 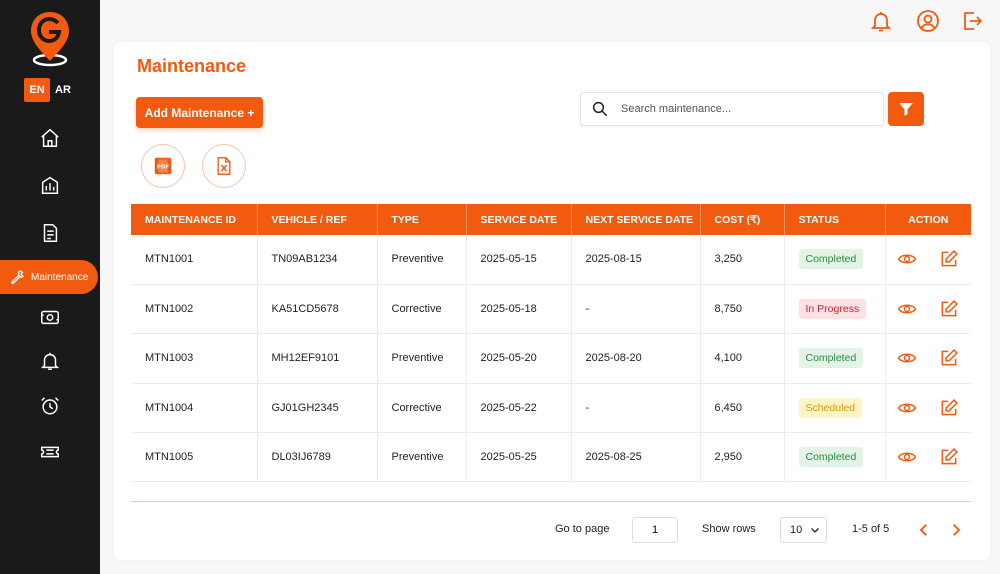 What do you see at coordinates (796, 530) in the screenshot?
I see `rows-per-page-value: 10` at bounding box center [796, 530].